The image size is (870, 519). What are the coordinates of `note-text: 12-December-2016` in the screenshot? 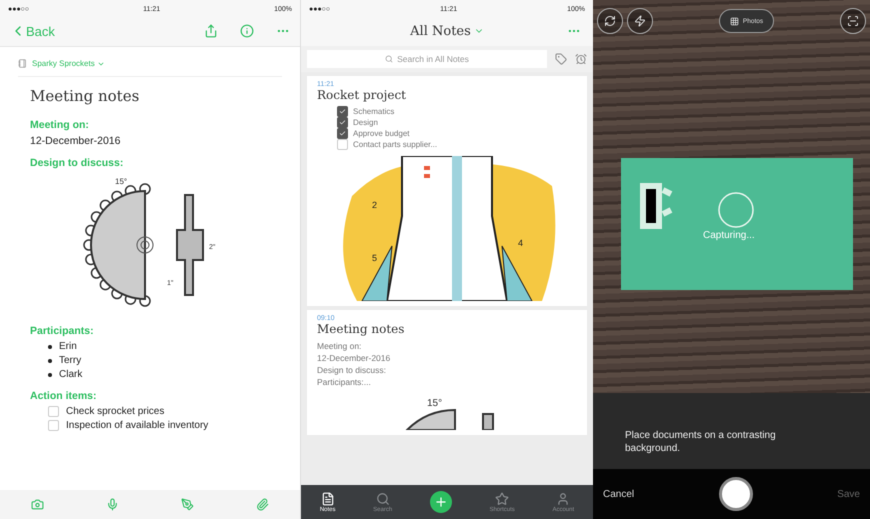 It's located at (76, 141).